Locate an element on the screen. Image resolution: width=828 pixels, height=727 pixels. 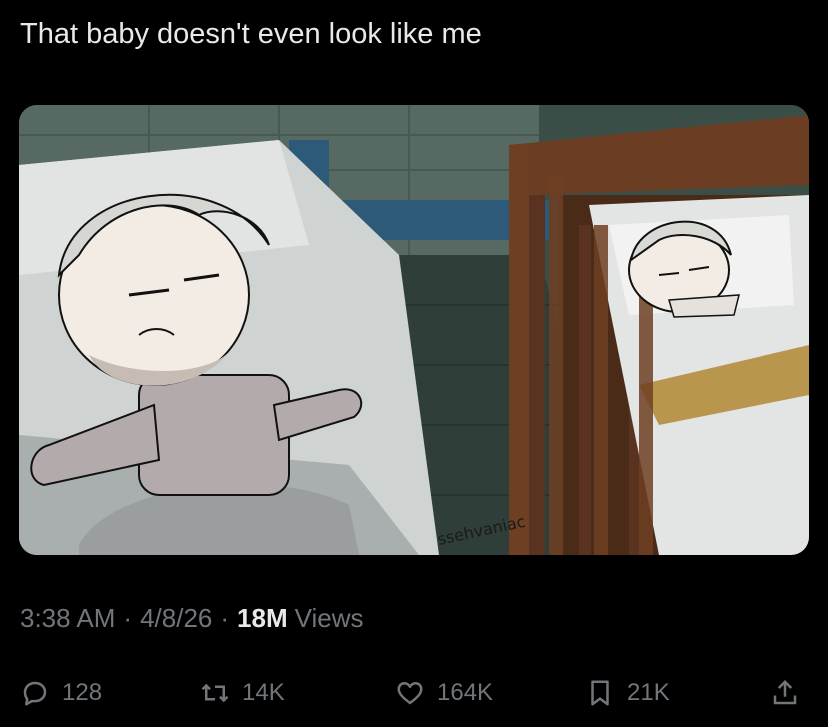
like-icon is located at coordinates (410, 693).